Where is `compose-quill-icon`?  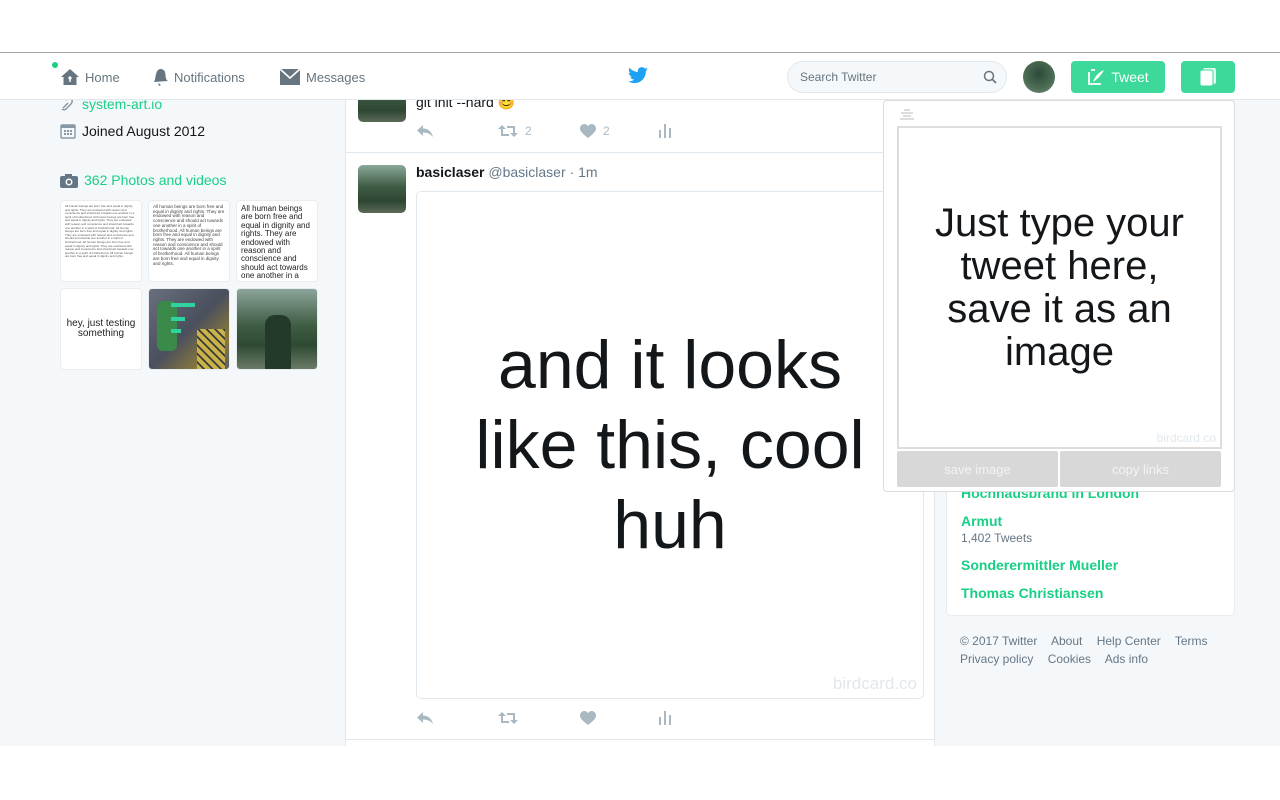 compose-quill-icon is located at coordinates (1096, 77).